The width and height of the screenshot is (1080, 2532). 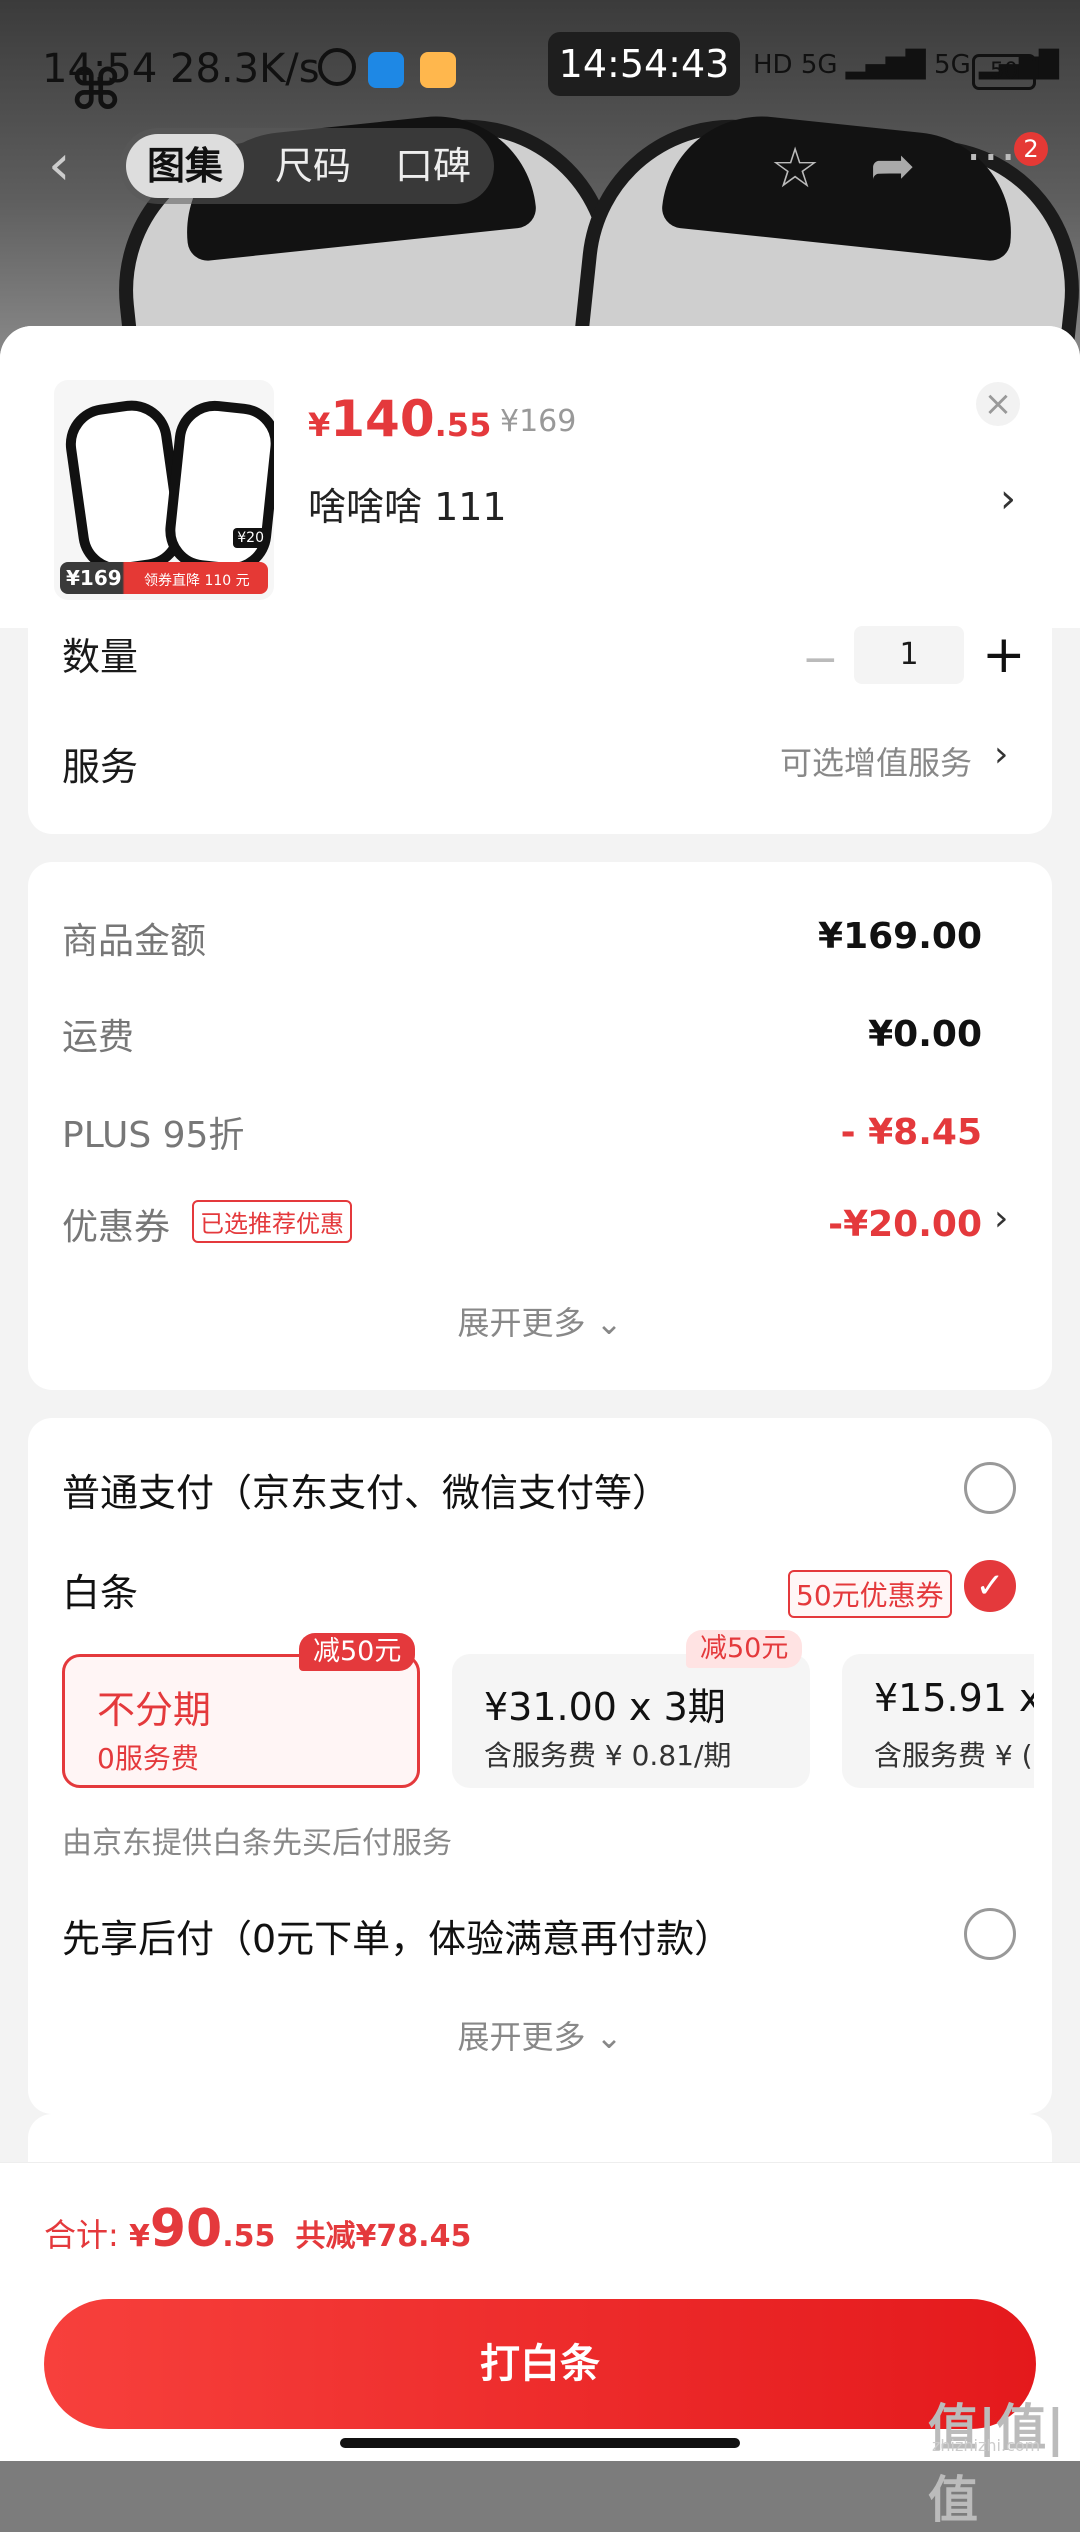 I want to click on gallery-tabs: 图集 尺码 口碑, so click(x=307, y=166).